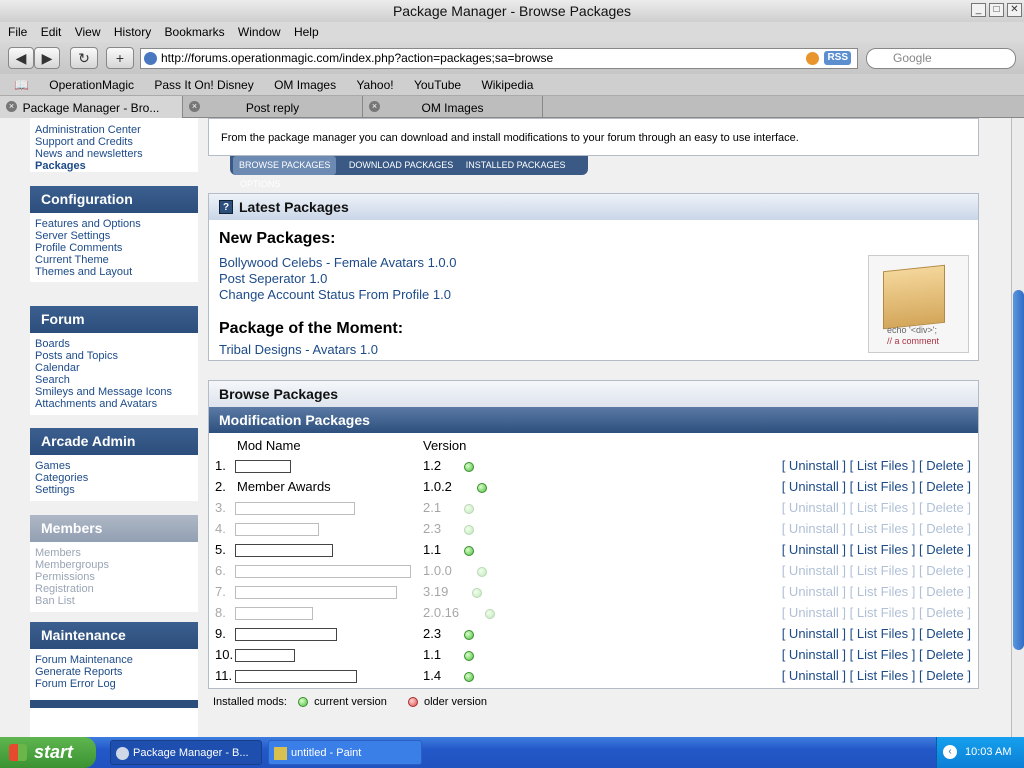  What do you see at coordinates (114, 660) in the screenshot?
I see `sidebar-link: Forum Maintenance` at bounding box center [114, 660].